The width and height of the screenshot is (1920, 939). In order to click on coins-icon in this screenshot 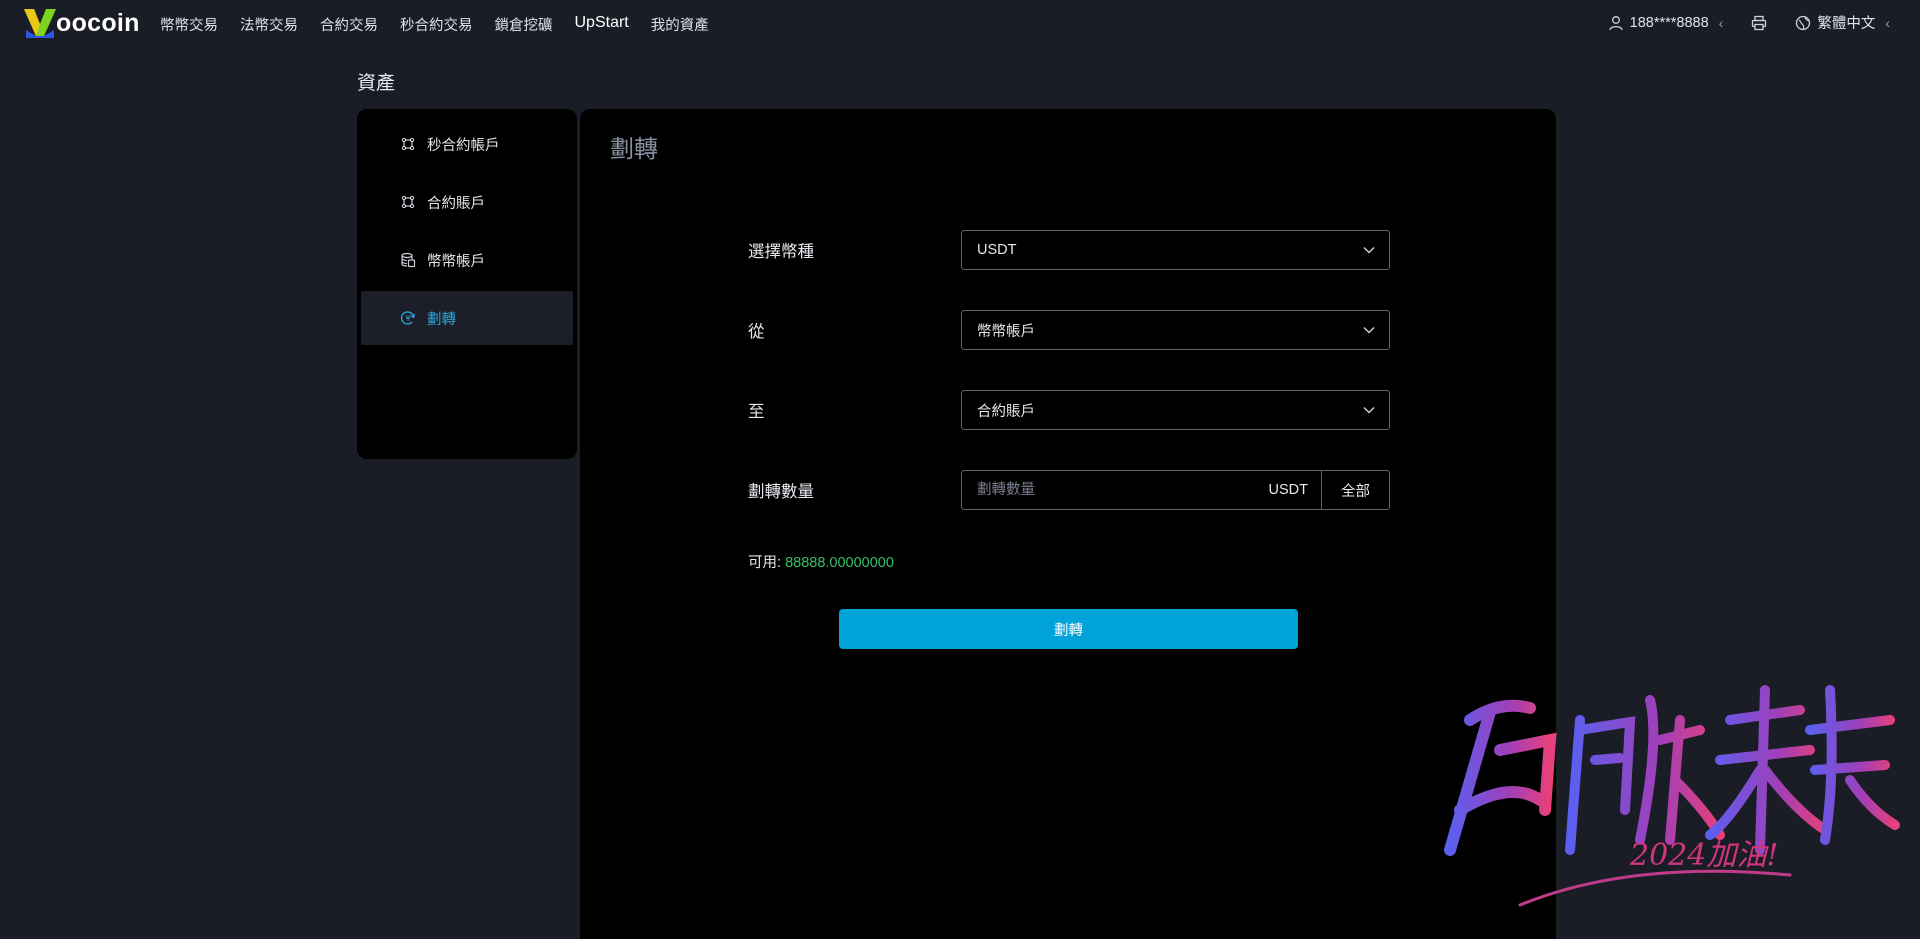, I will do `click(408, 260)`.